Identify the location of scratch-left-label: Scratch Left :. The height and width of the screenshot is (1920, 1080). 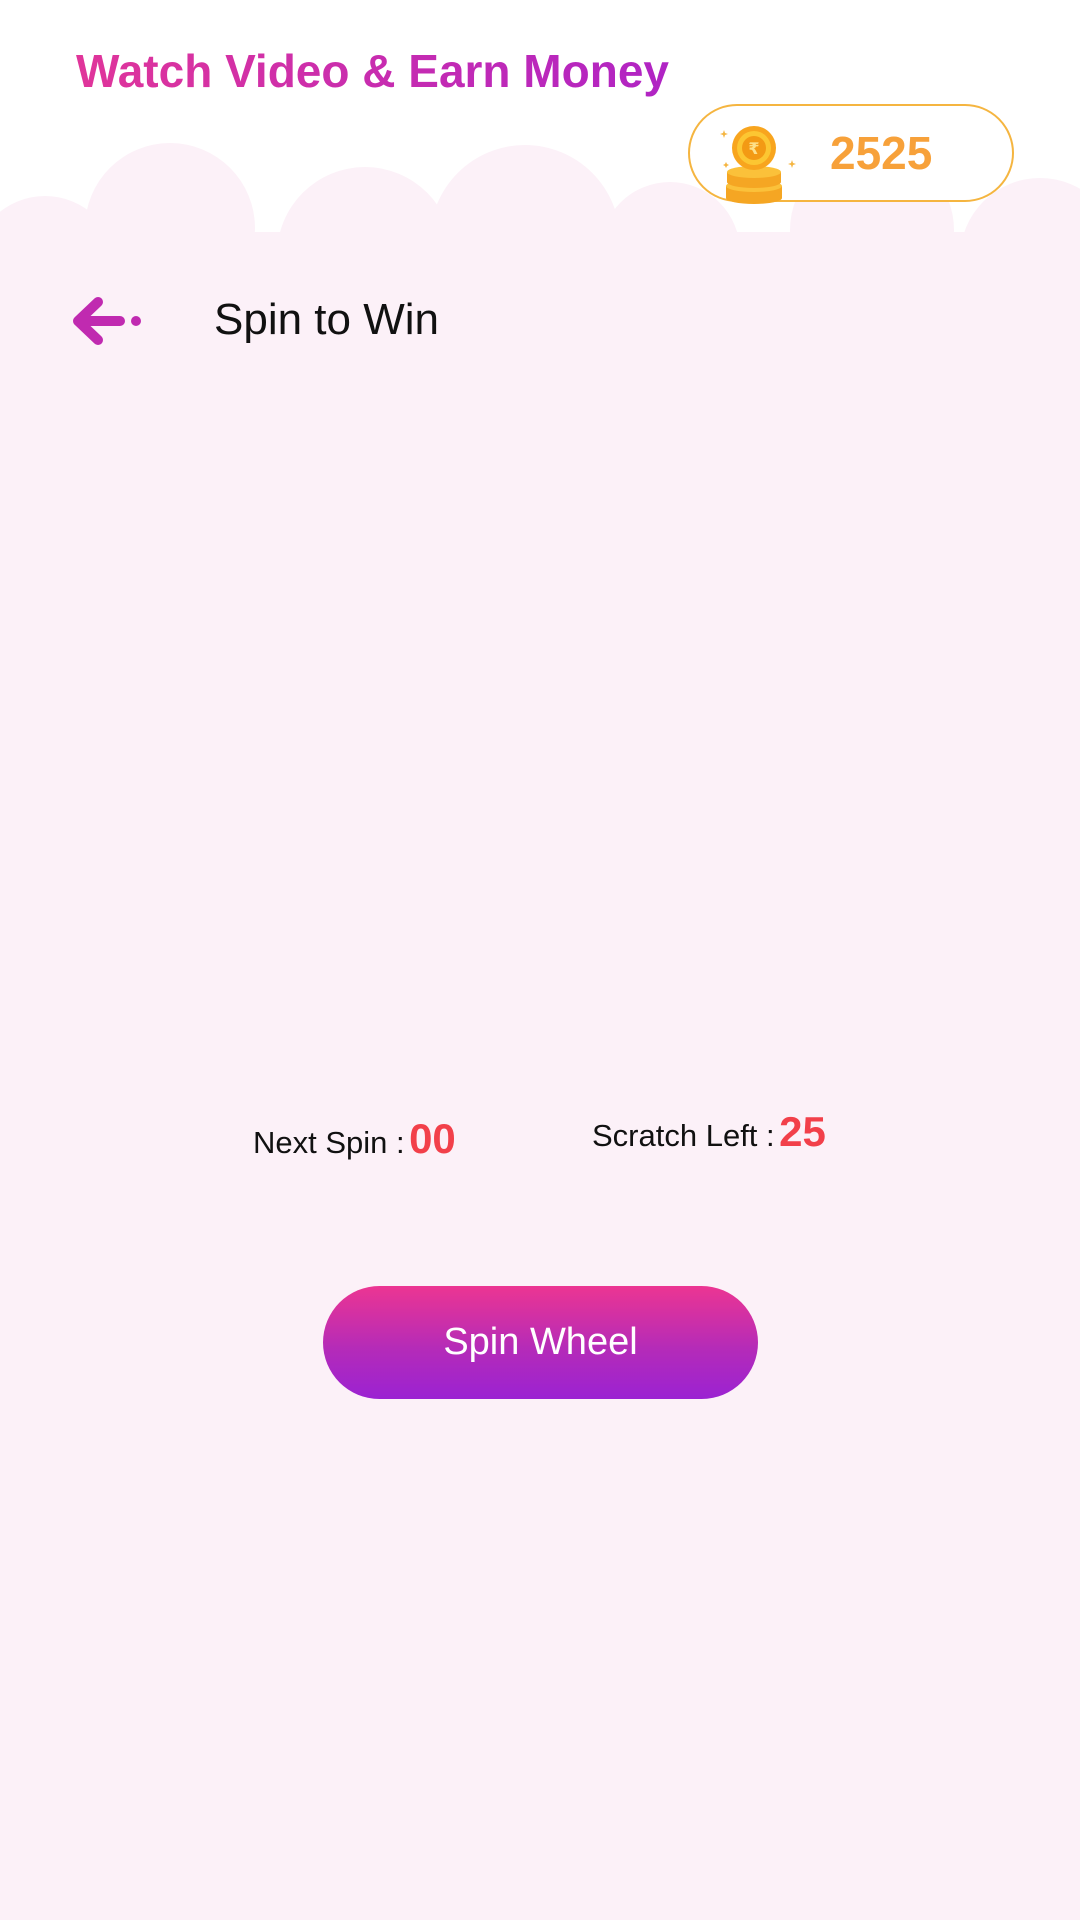
(683, 1135).